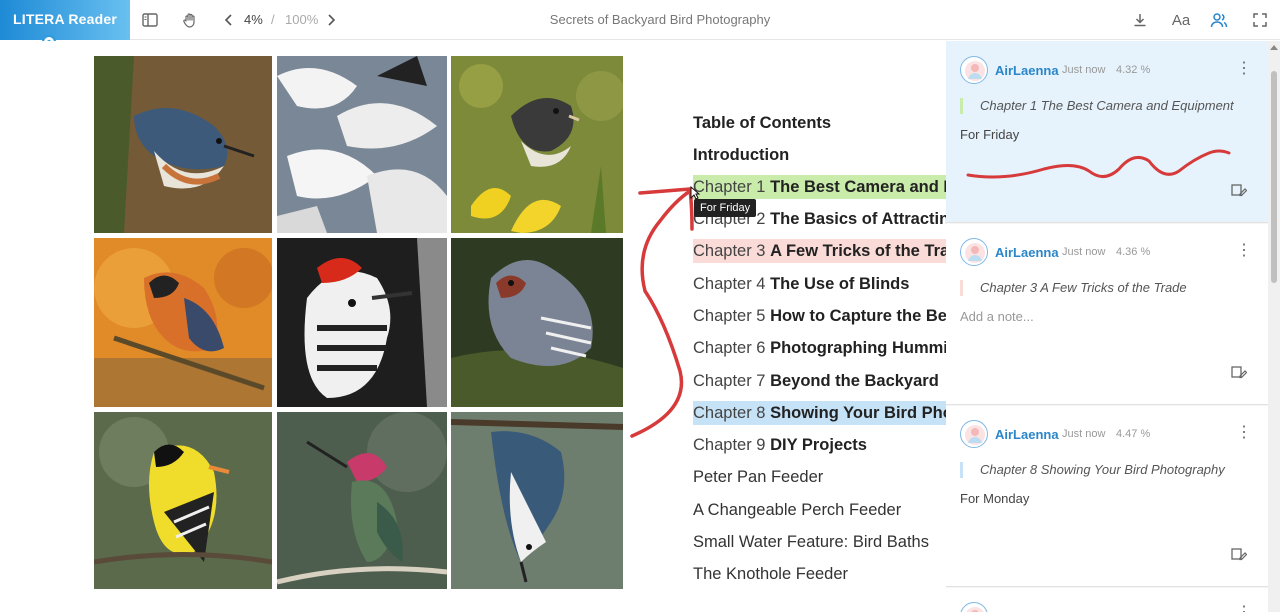 Image resolution: width=1280 pixels, height=612 pixels. I want to click on toc-chapter-title: The Use of Blinds, so click(840, 284).